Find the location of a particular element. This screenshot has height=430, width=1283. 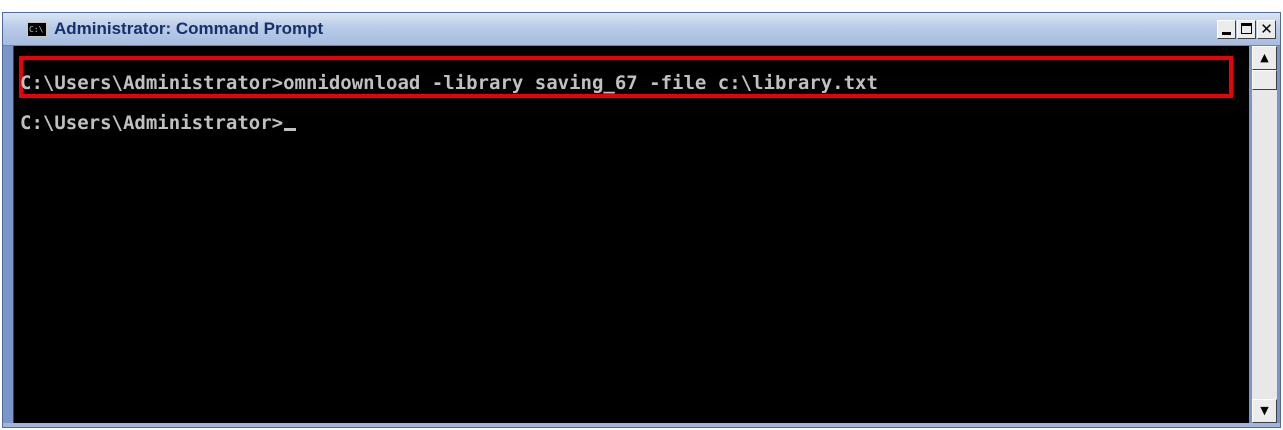

console-line-prompt: C:\Users\Administrator> is located at coordinates (158, 123).